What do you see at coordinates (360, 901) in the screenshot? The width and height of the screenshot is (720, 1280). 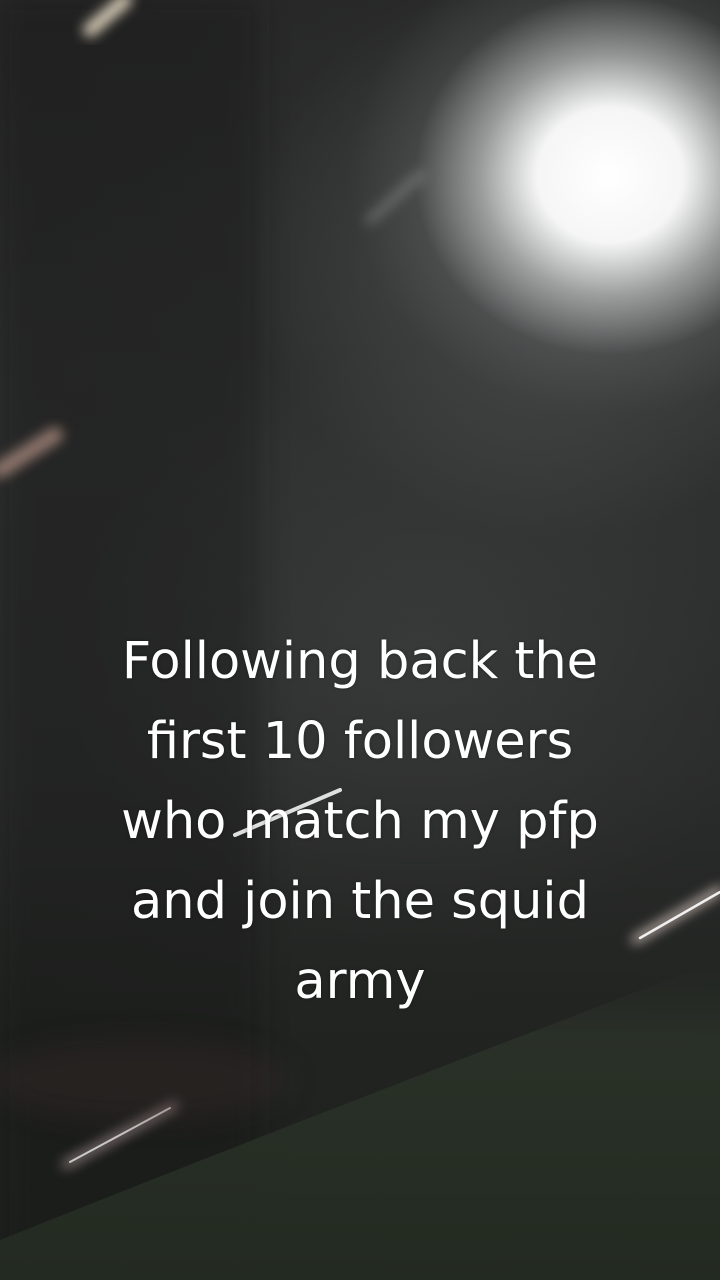 I see `caption-line: and join the squid` at bounding box center [360, 901].